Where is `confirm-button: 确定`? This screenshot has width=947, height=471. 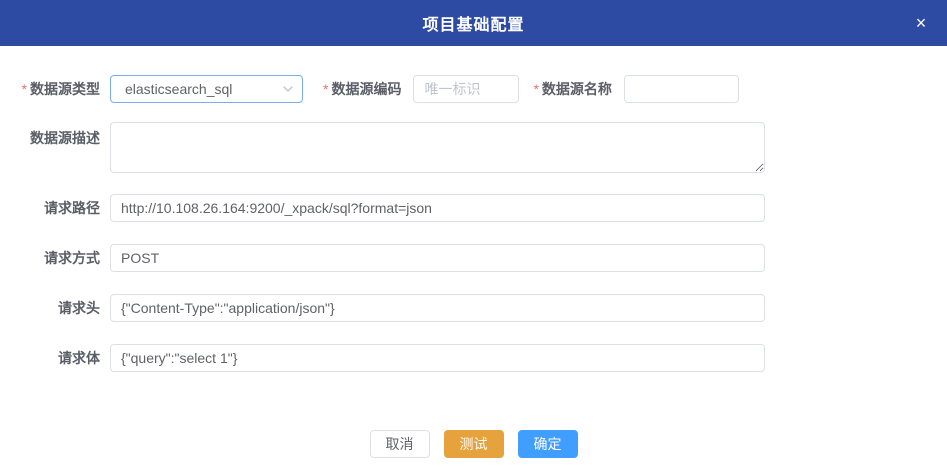 confirm-button: 确定 is located at coordinates (547, 444).